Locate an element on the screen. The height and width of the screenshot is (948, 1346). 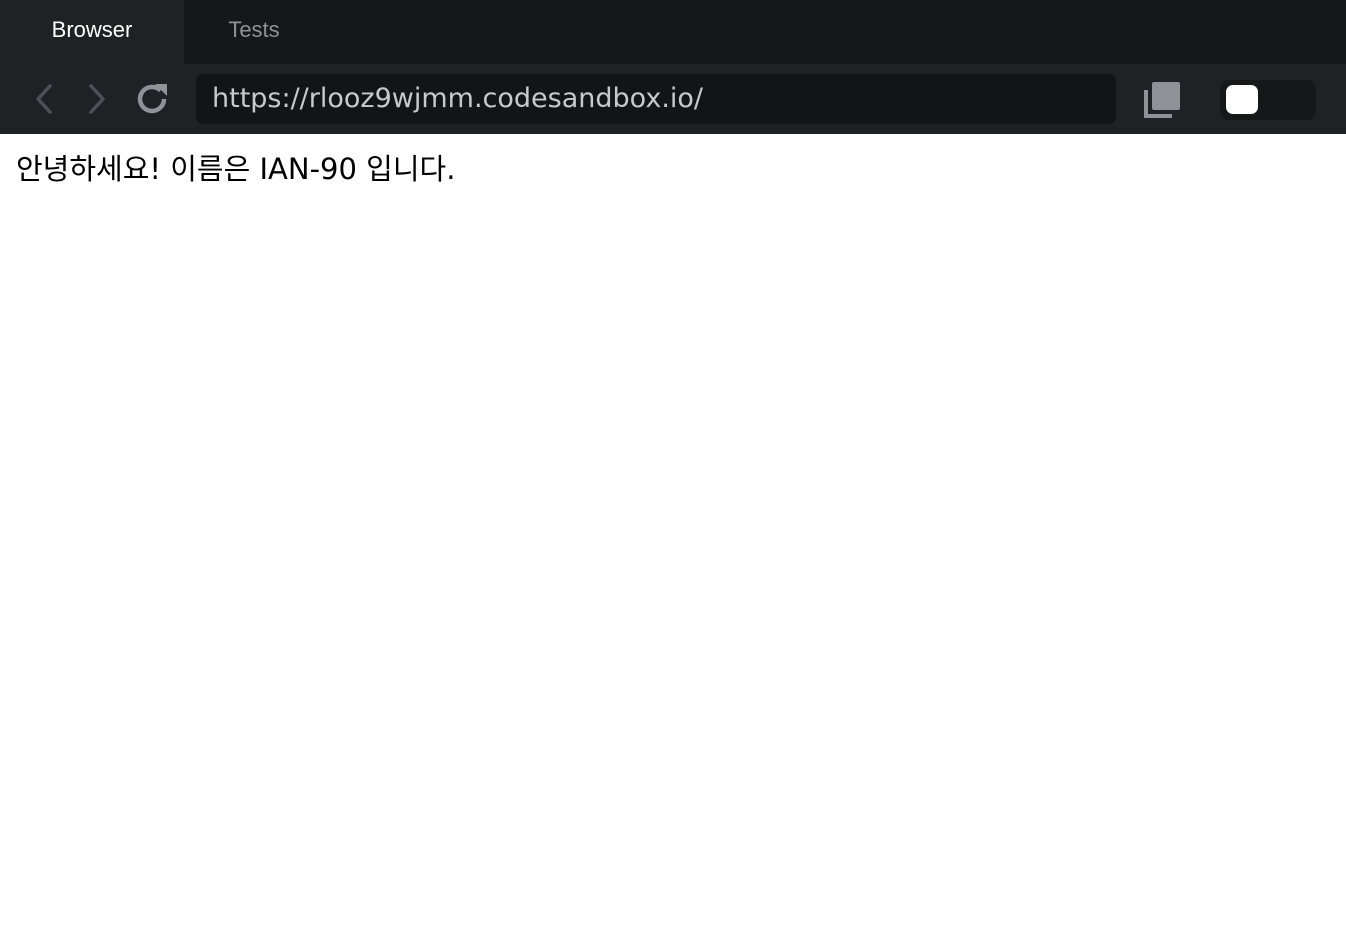
open-new-window-button is located at coordinates (1162, 100).